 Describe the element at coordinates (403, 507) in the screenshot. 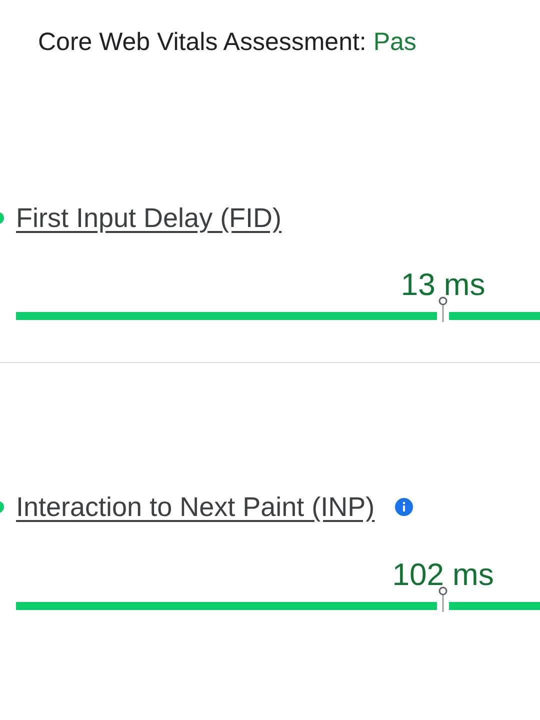

I see `info-icon` at that location.